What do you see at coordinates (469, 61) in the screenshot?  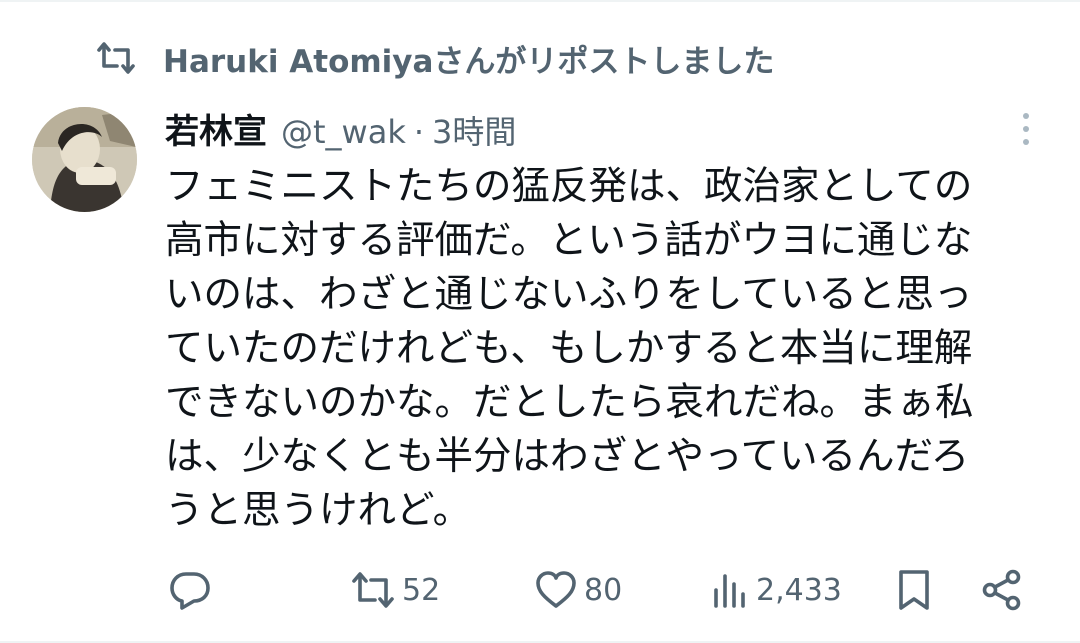 I see `repost-label: Haruki Atomiyaさんがリポストしました` at bounding box center [469, 61].